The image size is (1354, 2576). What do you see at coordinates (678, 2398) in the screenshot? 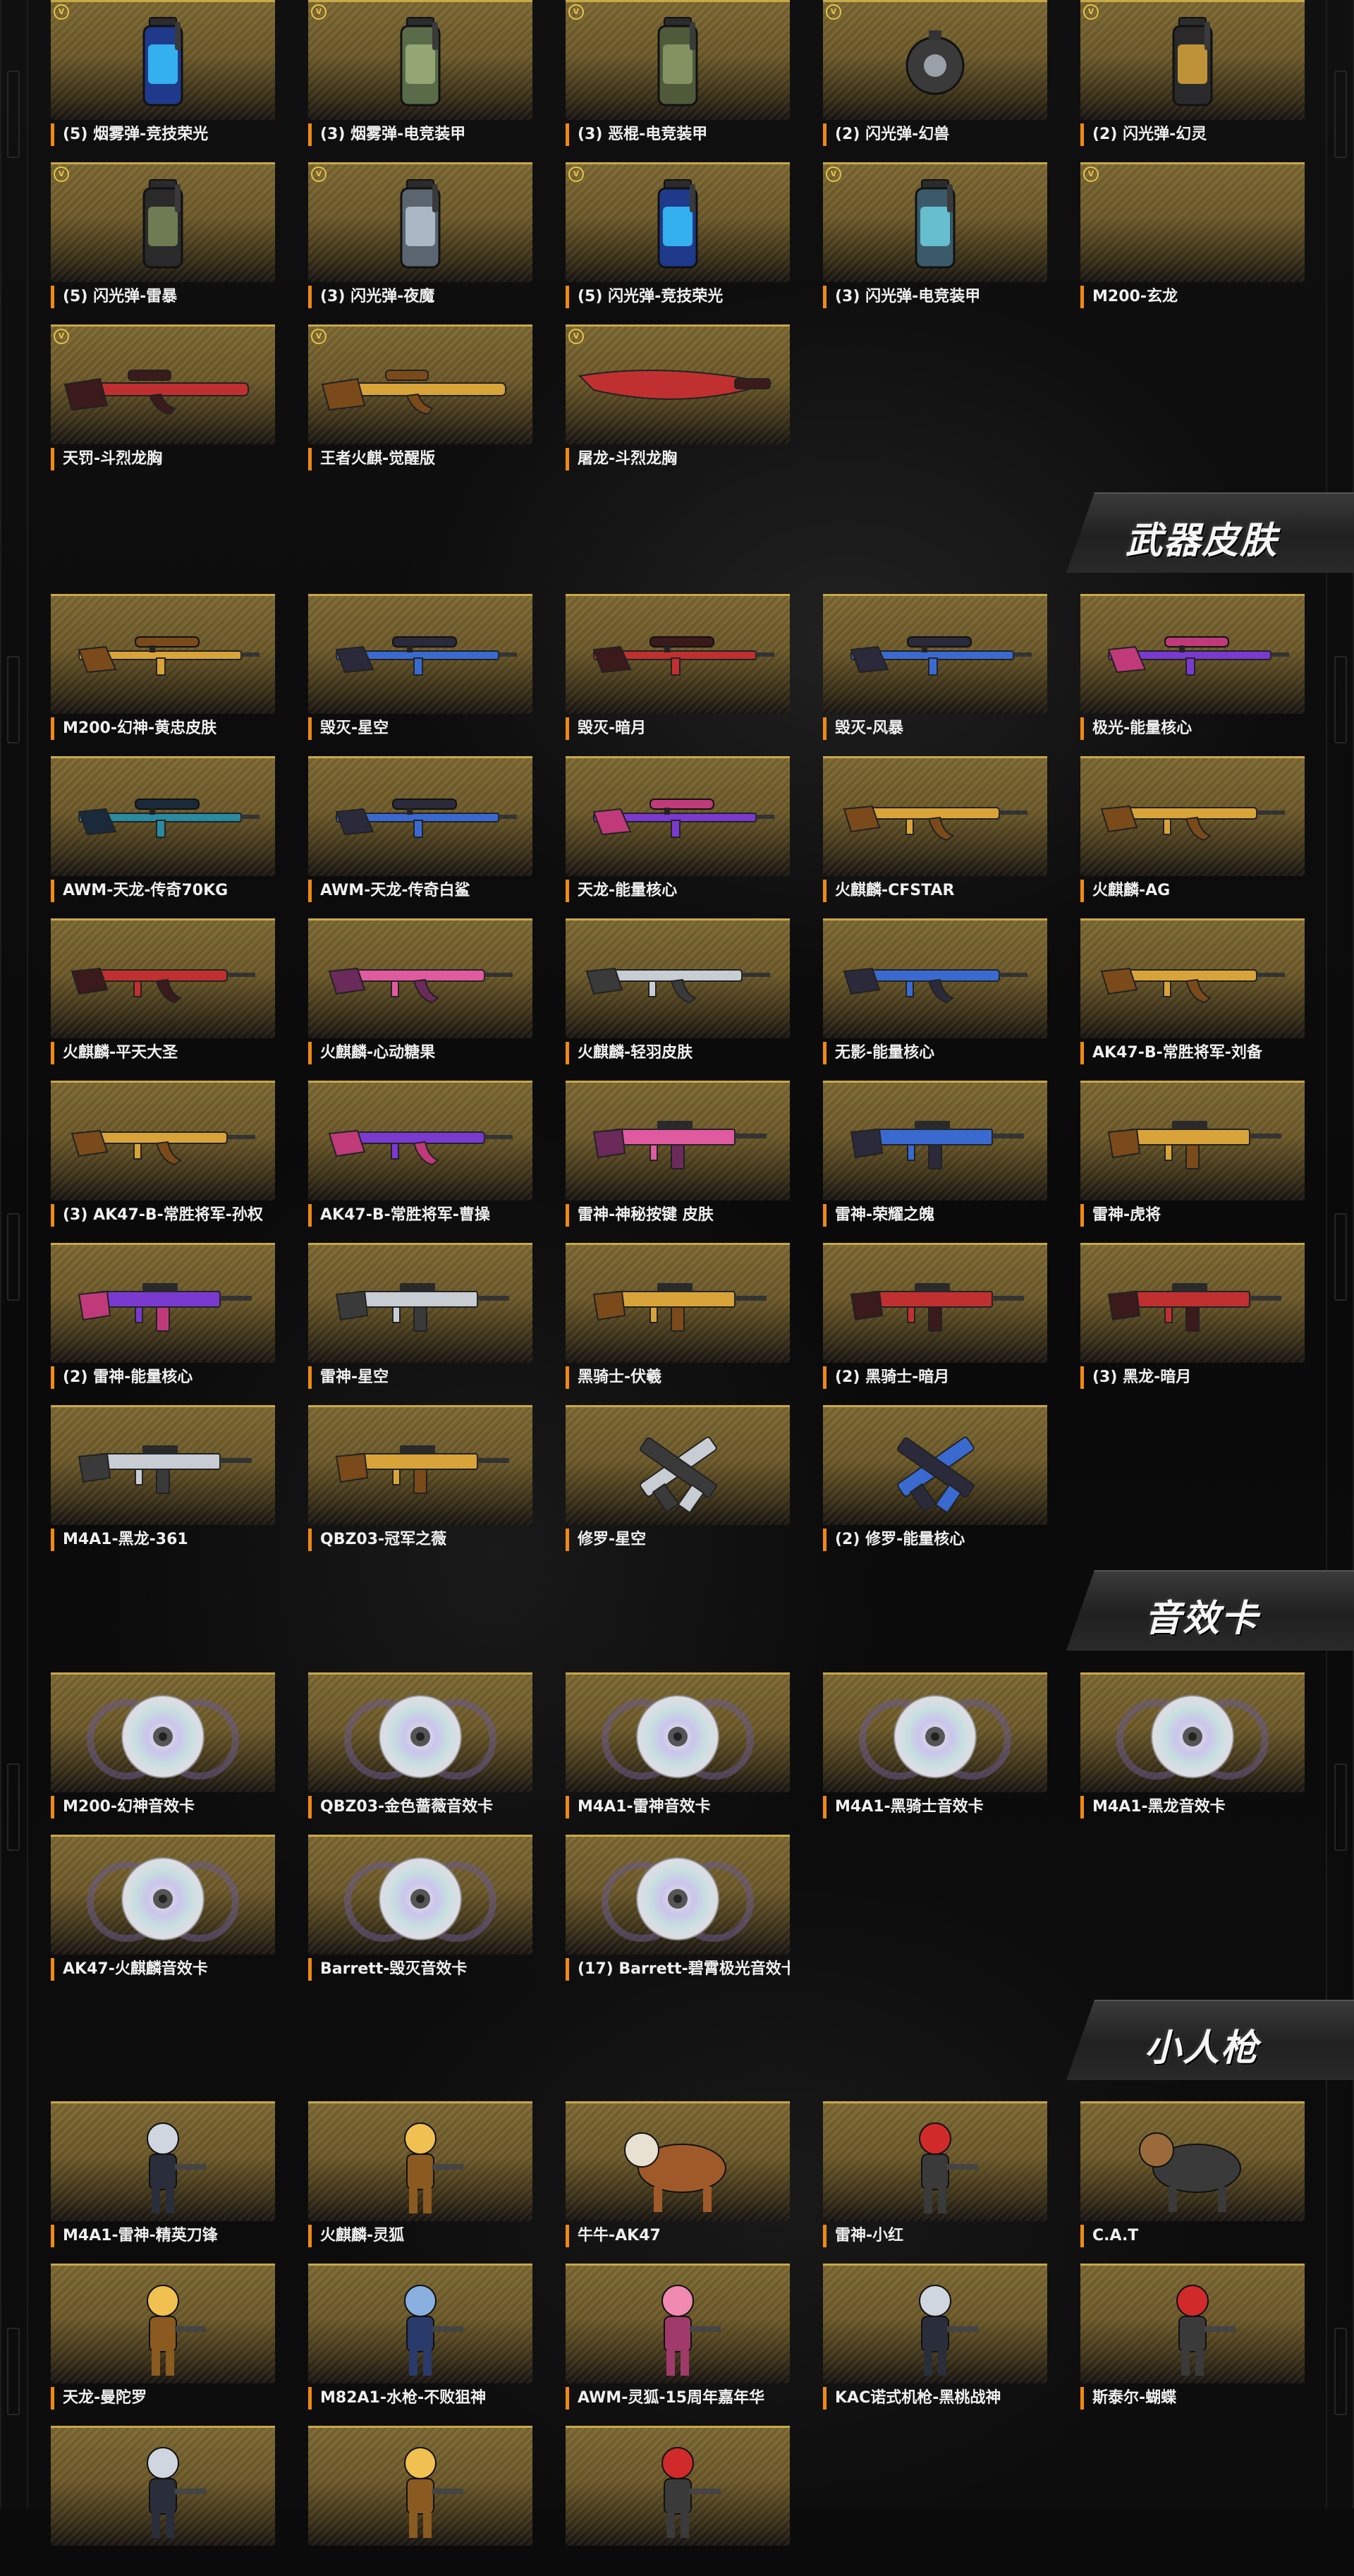
I see `item-label: AWM-灵狐-15周年嘉年华` at bounding box center [678, 2398].